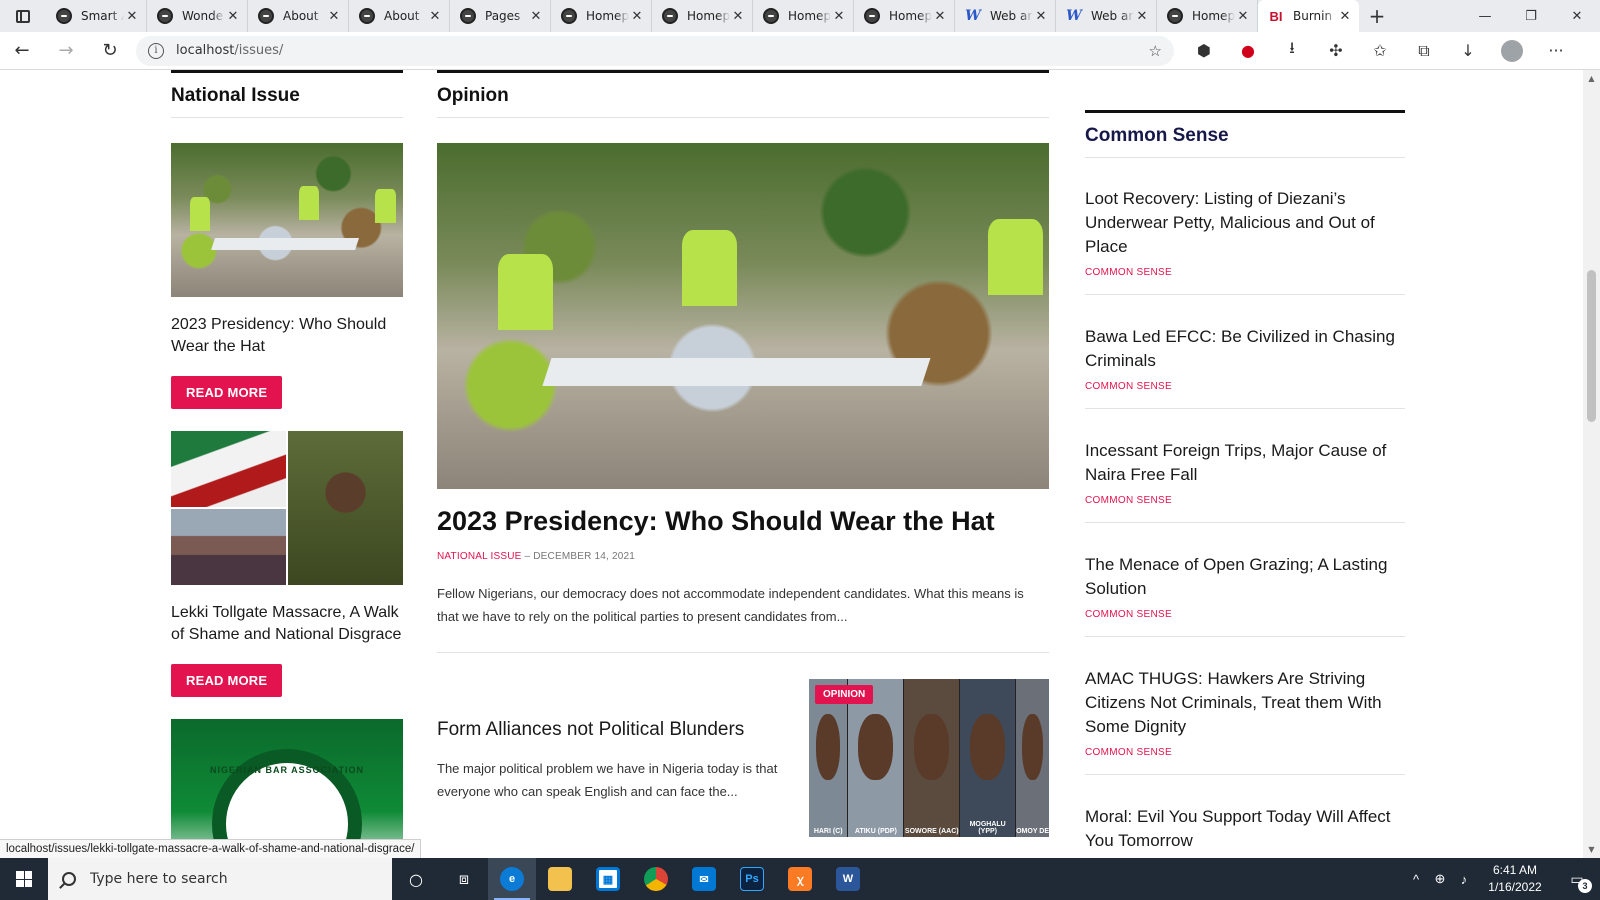 The width and height of the screenshot is (1600, 900). What do you see at coordinates (1531, 16) in the screenshot?
I see `restore-button: ❐` at bounding box center [1531, 16].